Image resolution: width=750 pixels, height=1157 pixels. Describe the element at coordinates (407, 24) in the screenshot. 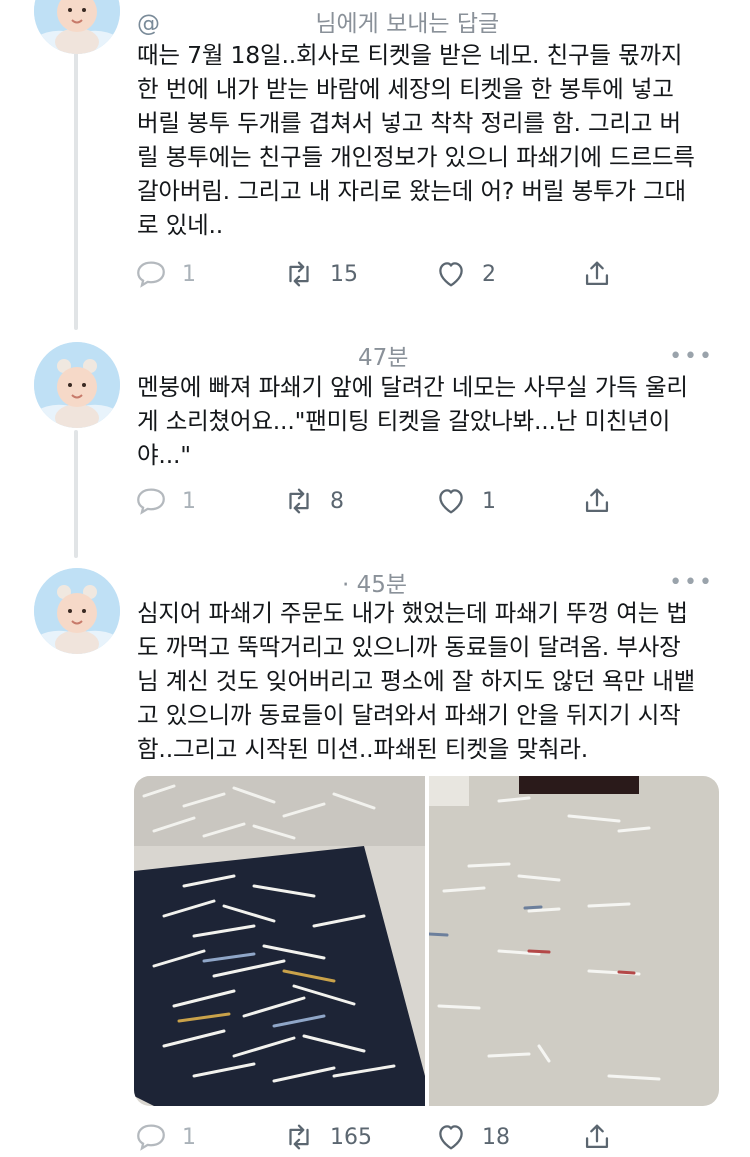

I see `reply-context: 님에게 보내는 답글` at that location.